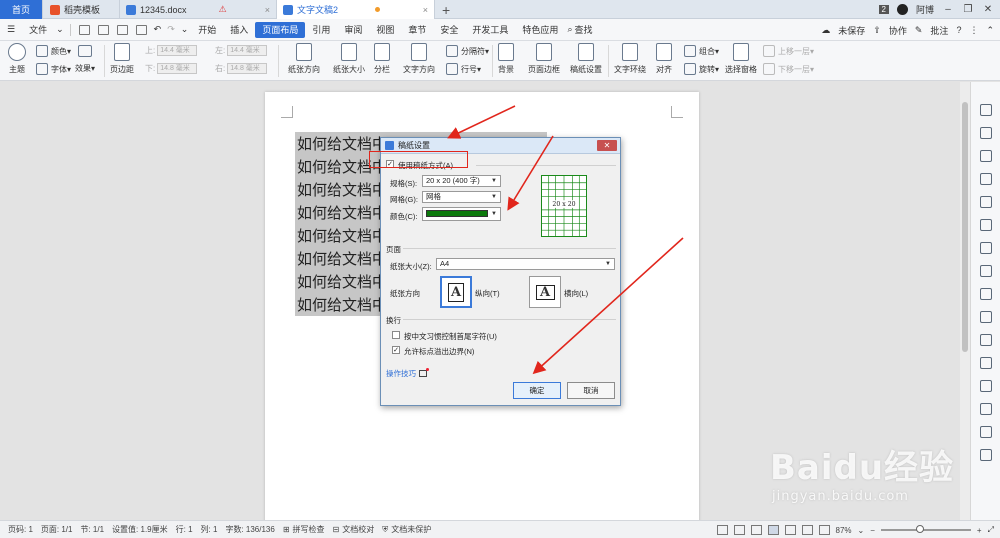 This screenshot has width=1000, height=538. What do you see at coordinates (396, 350) in the screenshot?
I see `punctuation-overflow-checkbox: ✓` at bounding box center [396, 350].